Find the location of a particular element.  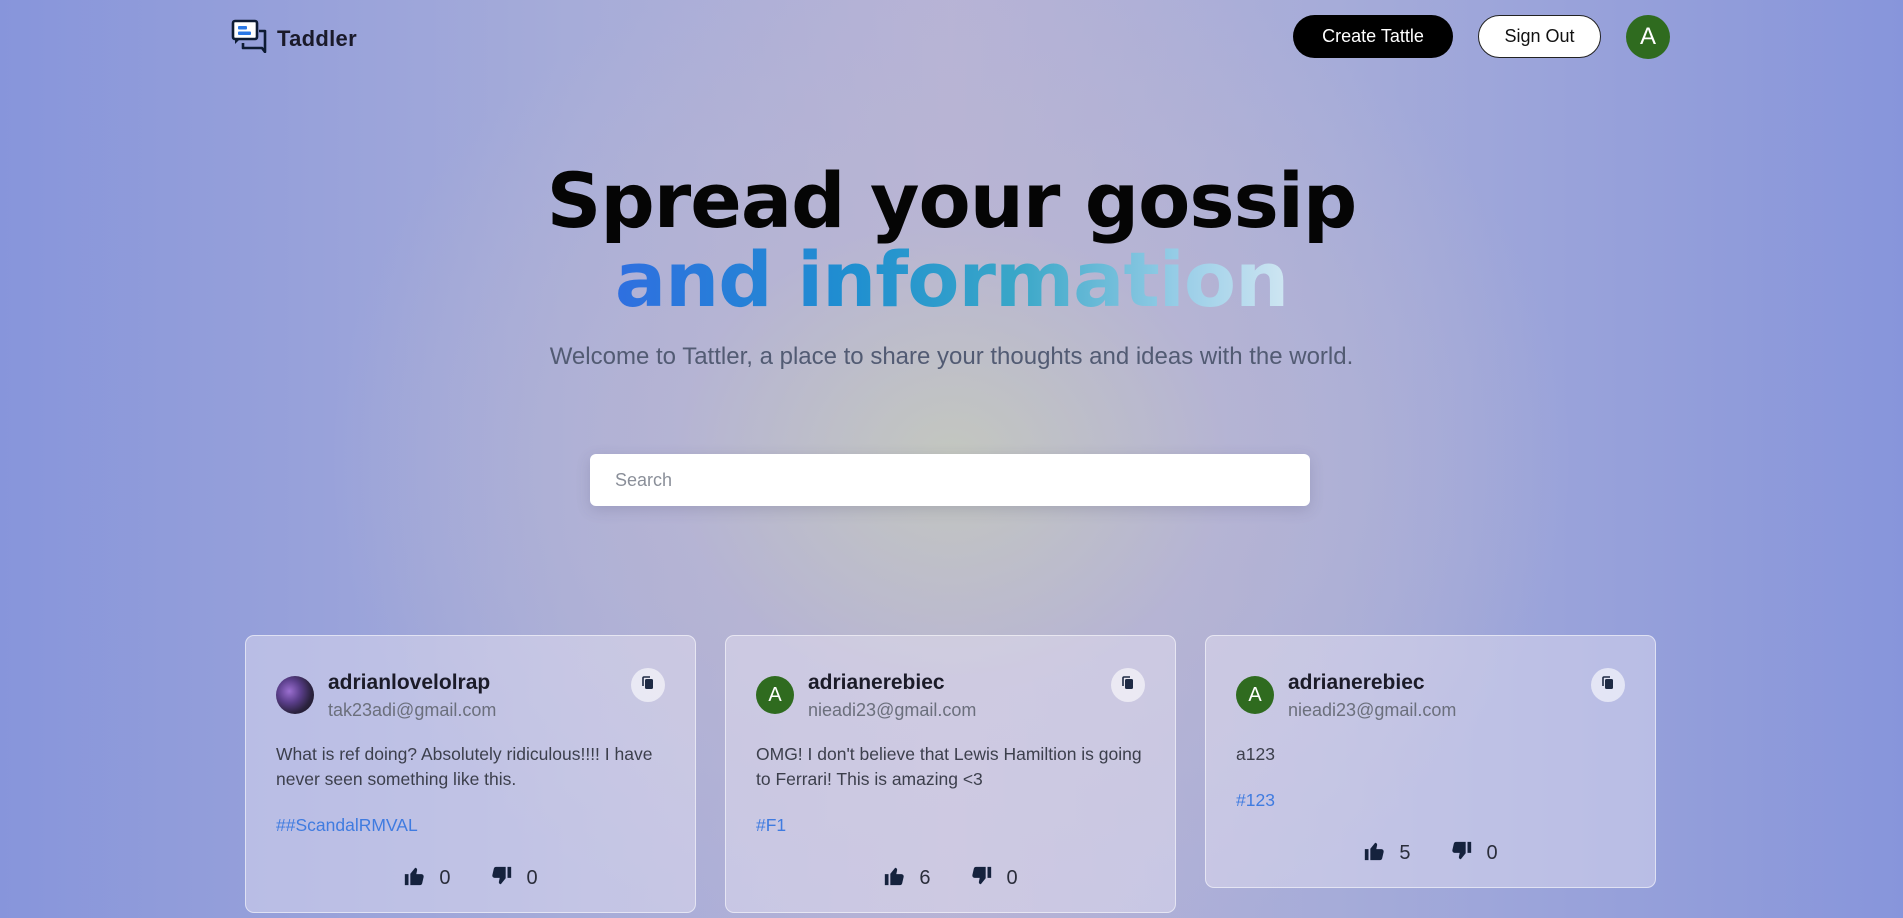

card-email: tak23adi@gmail.com is located at coordinates (412, 710).